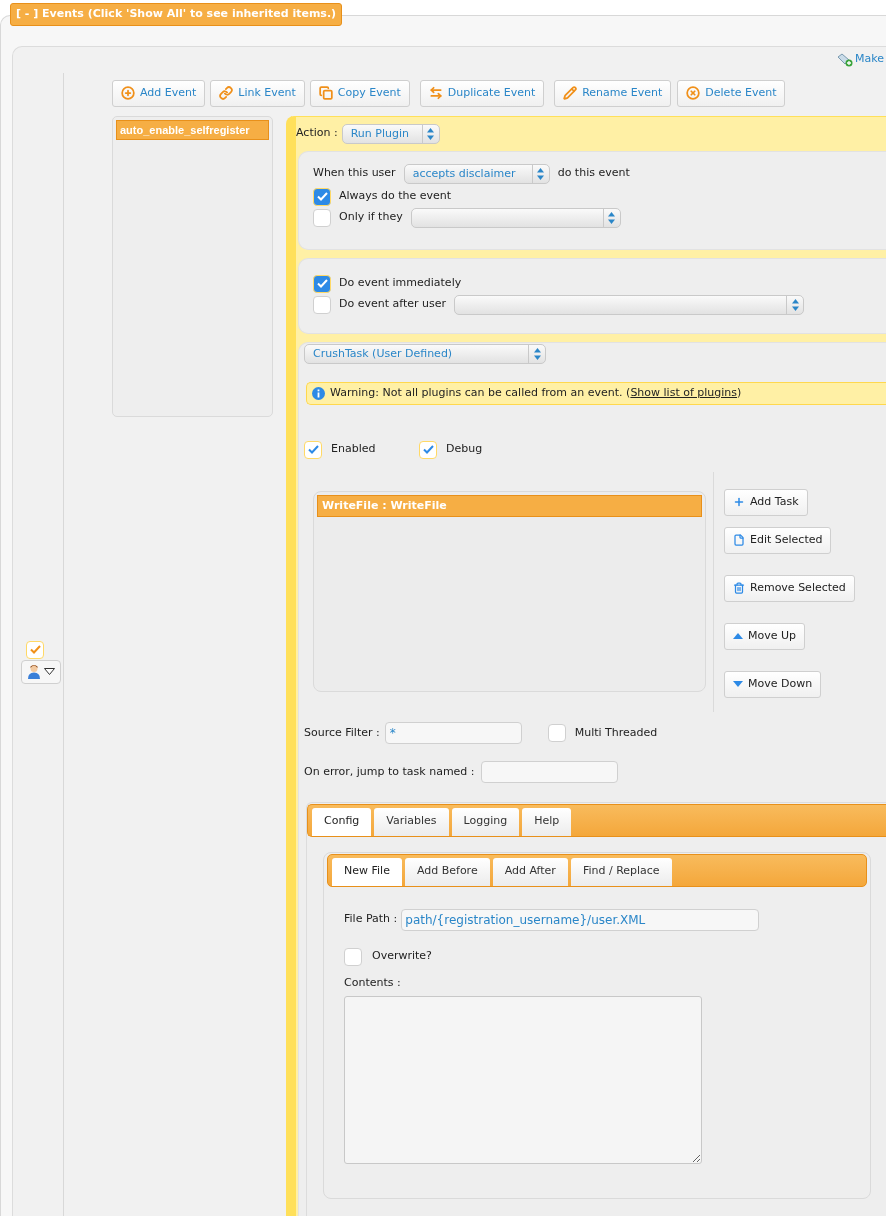  Describe the element at coordinates (765, 636) in the screenshot. I see `task-button: Move Up` at that location.